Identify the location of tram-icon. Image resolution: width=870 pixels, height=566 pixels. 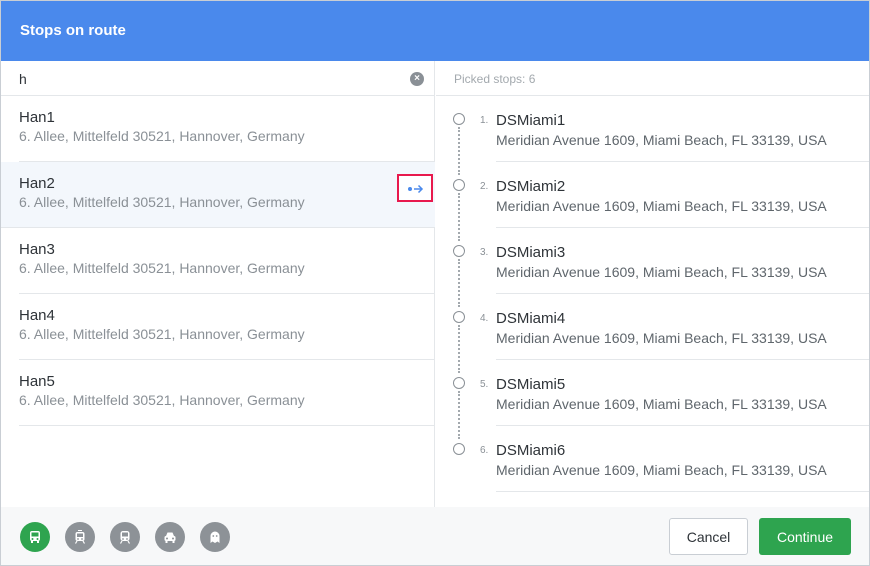
(80, 537).